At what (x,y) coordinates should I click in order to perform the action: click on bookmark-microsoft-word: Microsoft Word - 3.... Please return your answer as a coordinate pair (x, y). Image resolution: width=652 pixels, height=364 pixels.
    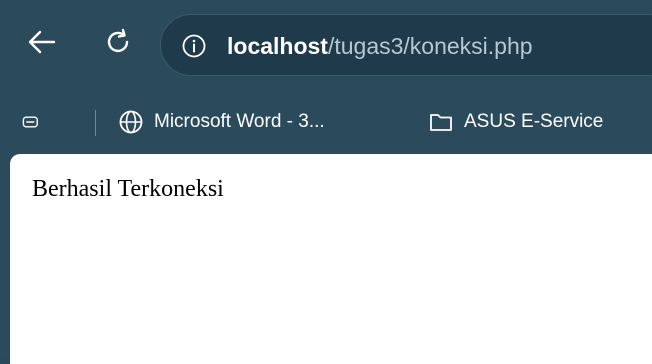
    Looking at the image, I should click on (221, 122).